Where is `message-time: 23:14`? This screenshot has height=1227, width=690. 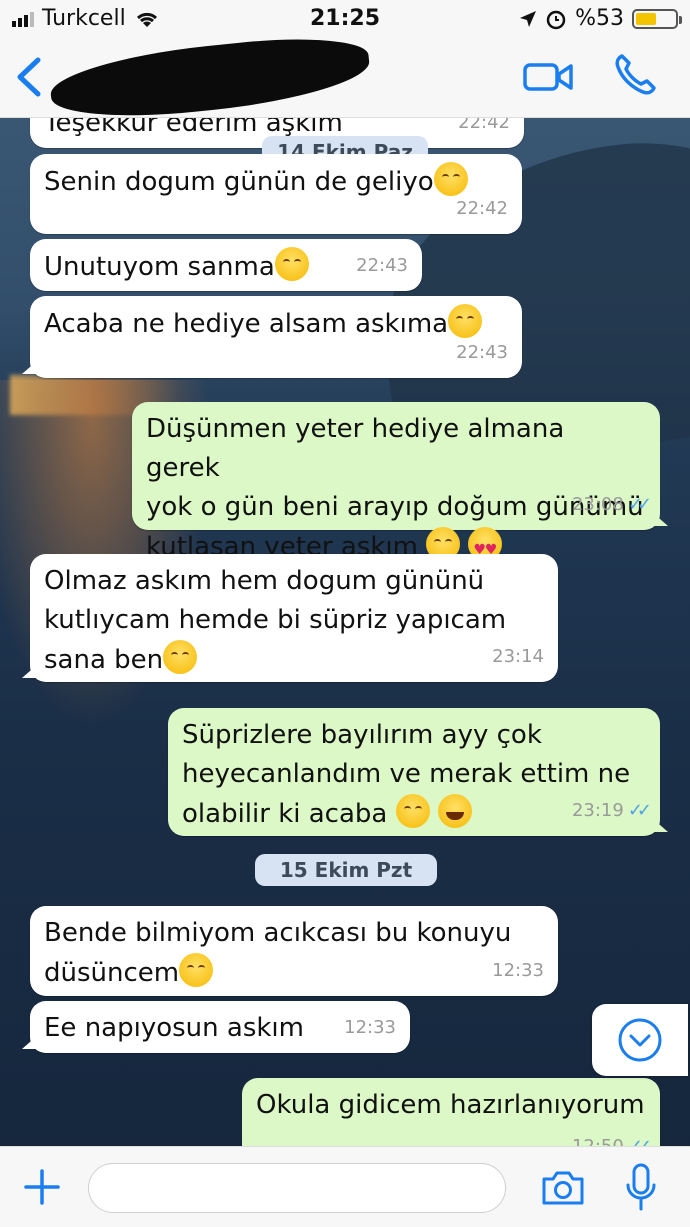
message-time: 23:14 is located at coordinates (518, 656).